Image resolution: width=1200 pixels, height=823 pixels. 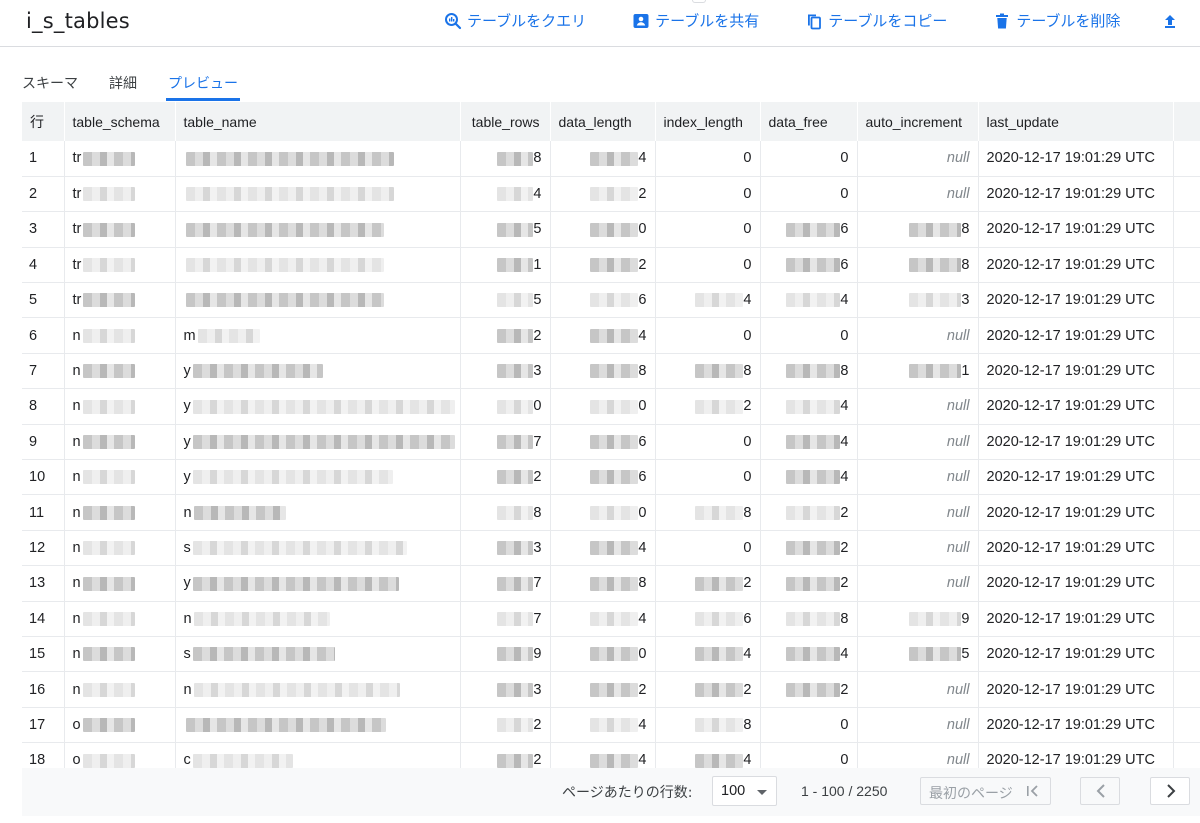 What do you see at coordinates (611, 159) in the screenshot?
I see `table-row: 1 tr 8 4 0 0 null 2020-12-17 19:01:29 UTC` at bounding box center [611, 159].